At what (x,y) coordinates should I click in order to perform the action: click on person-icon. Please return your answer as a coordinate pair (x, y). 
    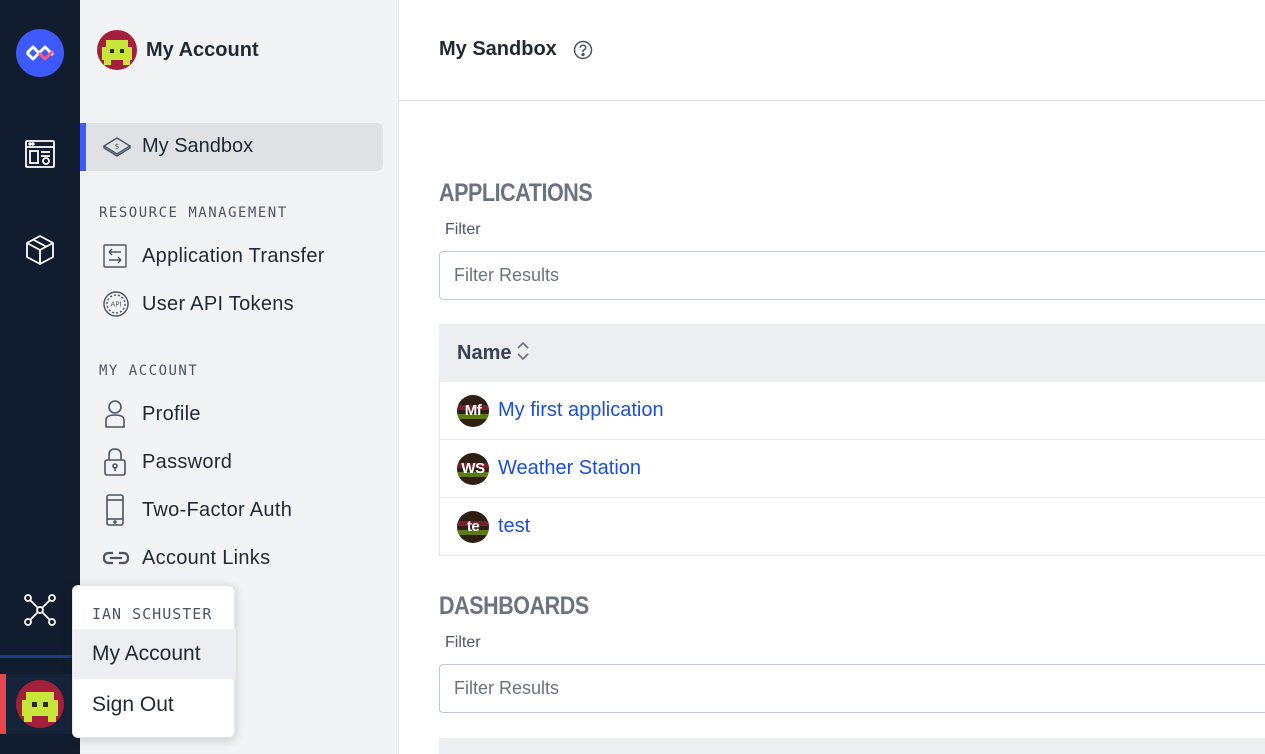
    Looking at the image, I should click on (118, 414).